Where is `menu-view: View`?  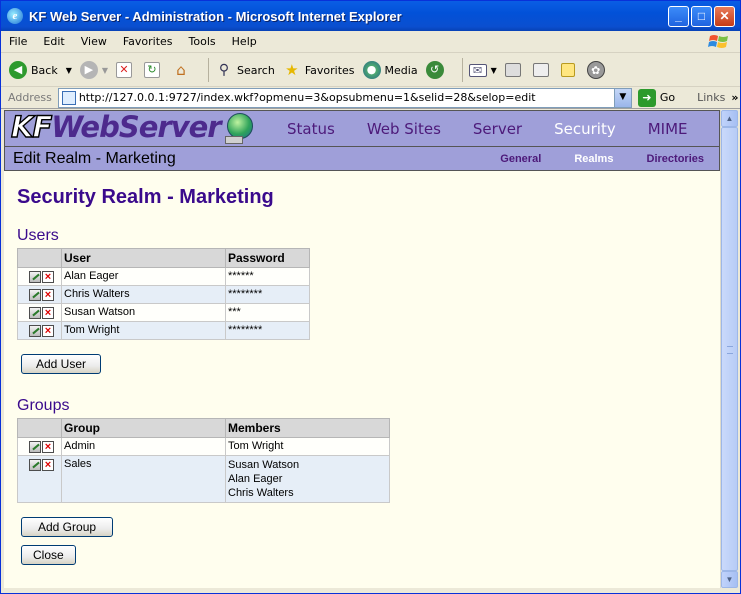
menu-view: View is located at coordinates (94, 41).